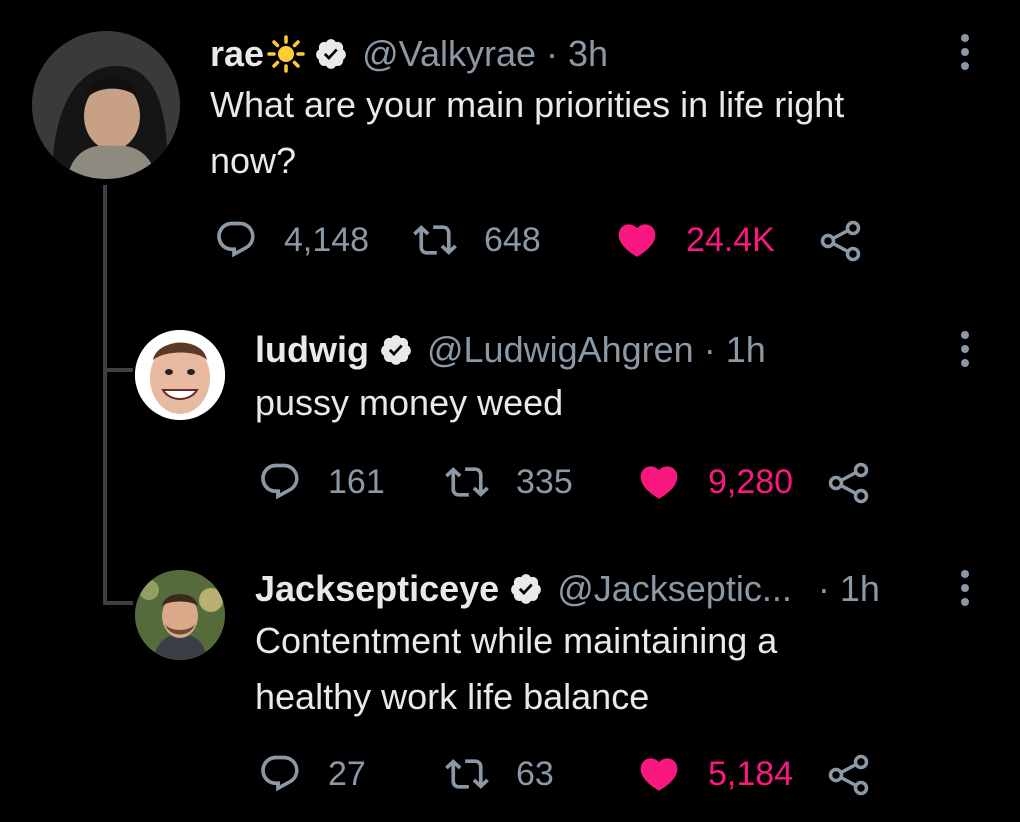  What do you see at coordinates (751, 773) in the screenshot?
I see `like-count: 5,184` at bounding box center [751, 773].